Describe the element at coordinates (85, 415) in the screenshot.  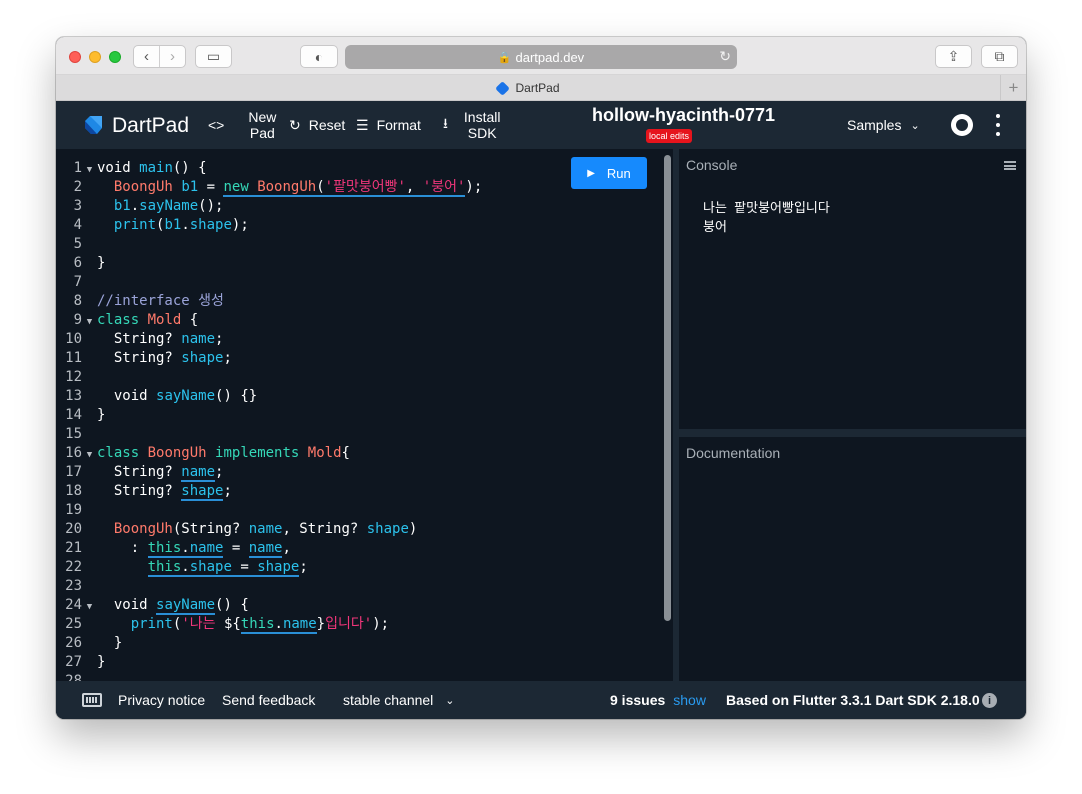
I see `code-line: 14}` at that location.